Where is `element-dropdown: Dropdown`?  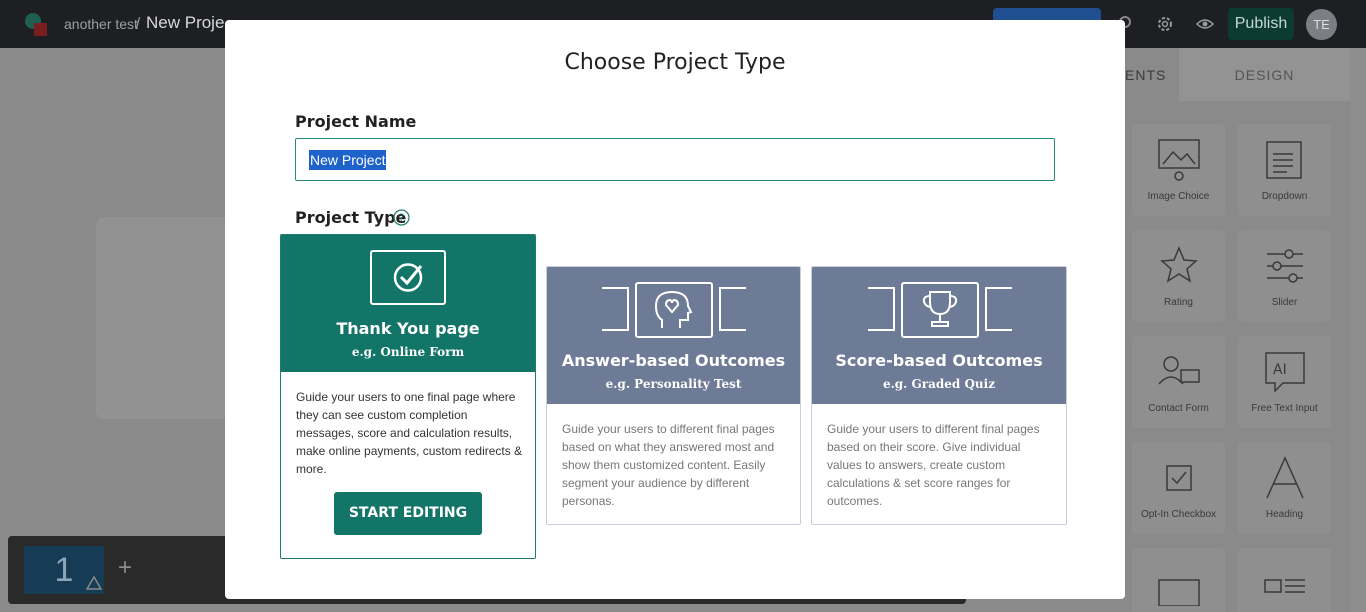
element-dropdown: Dropdown is located at coordinates (1284, 170).